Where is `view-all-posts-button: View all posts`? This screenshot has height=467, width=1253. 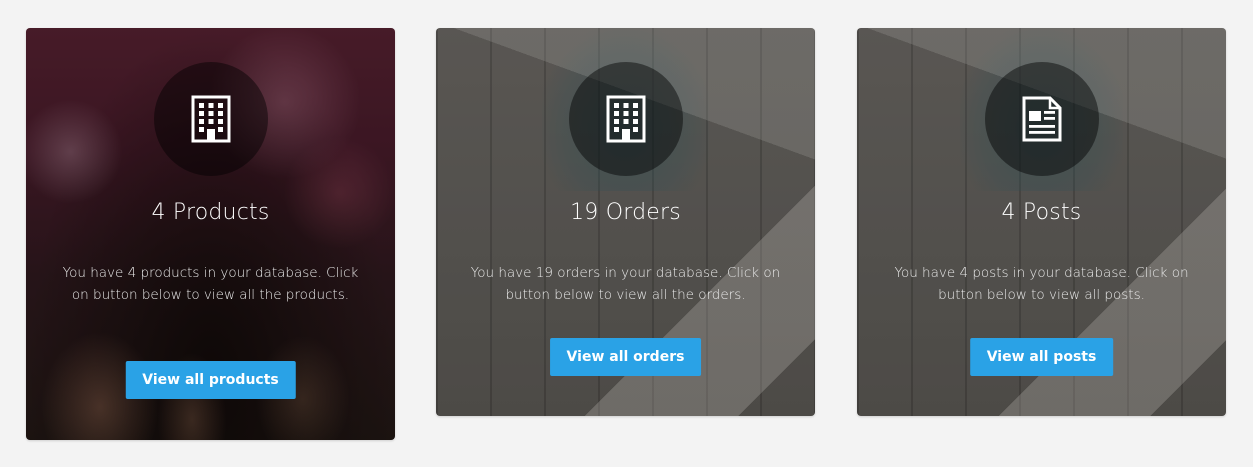 view-all-posts-button: View all posts is located at coordinates (1041, 357).